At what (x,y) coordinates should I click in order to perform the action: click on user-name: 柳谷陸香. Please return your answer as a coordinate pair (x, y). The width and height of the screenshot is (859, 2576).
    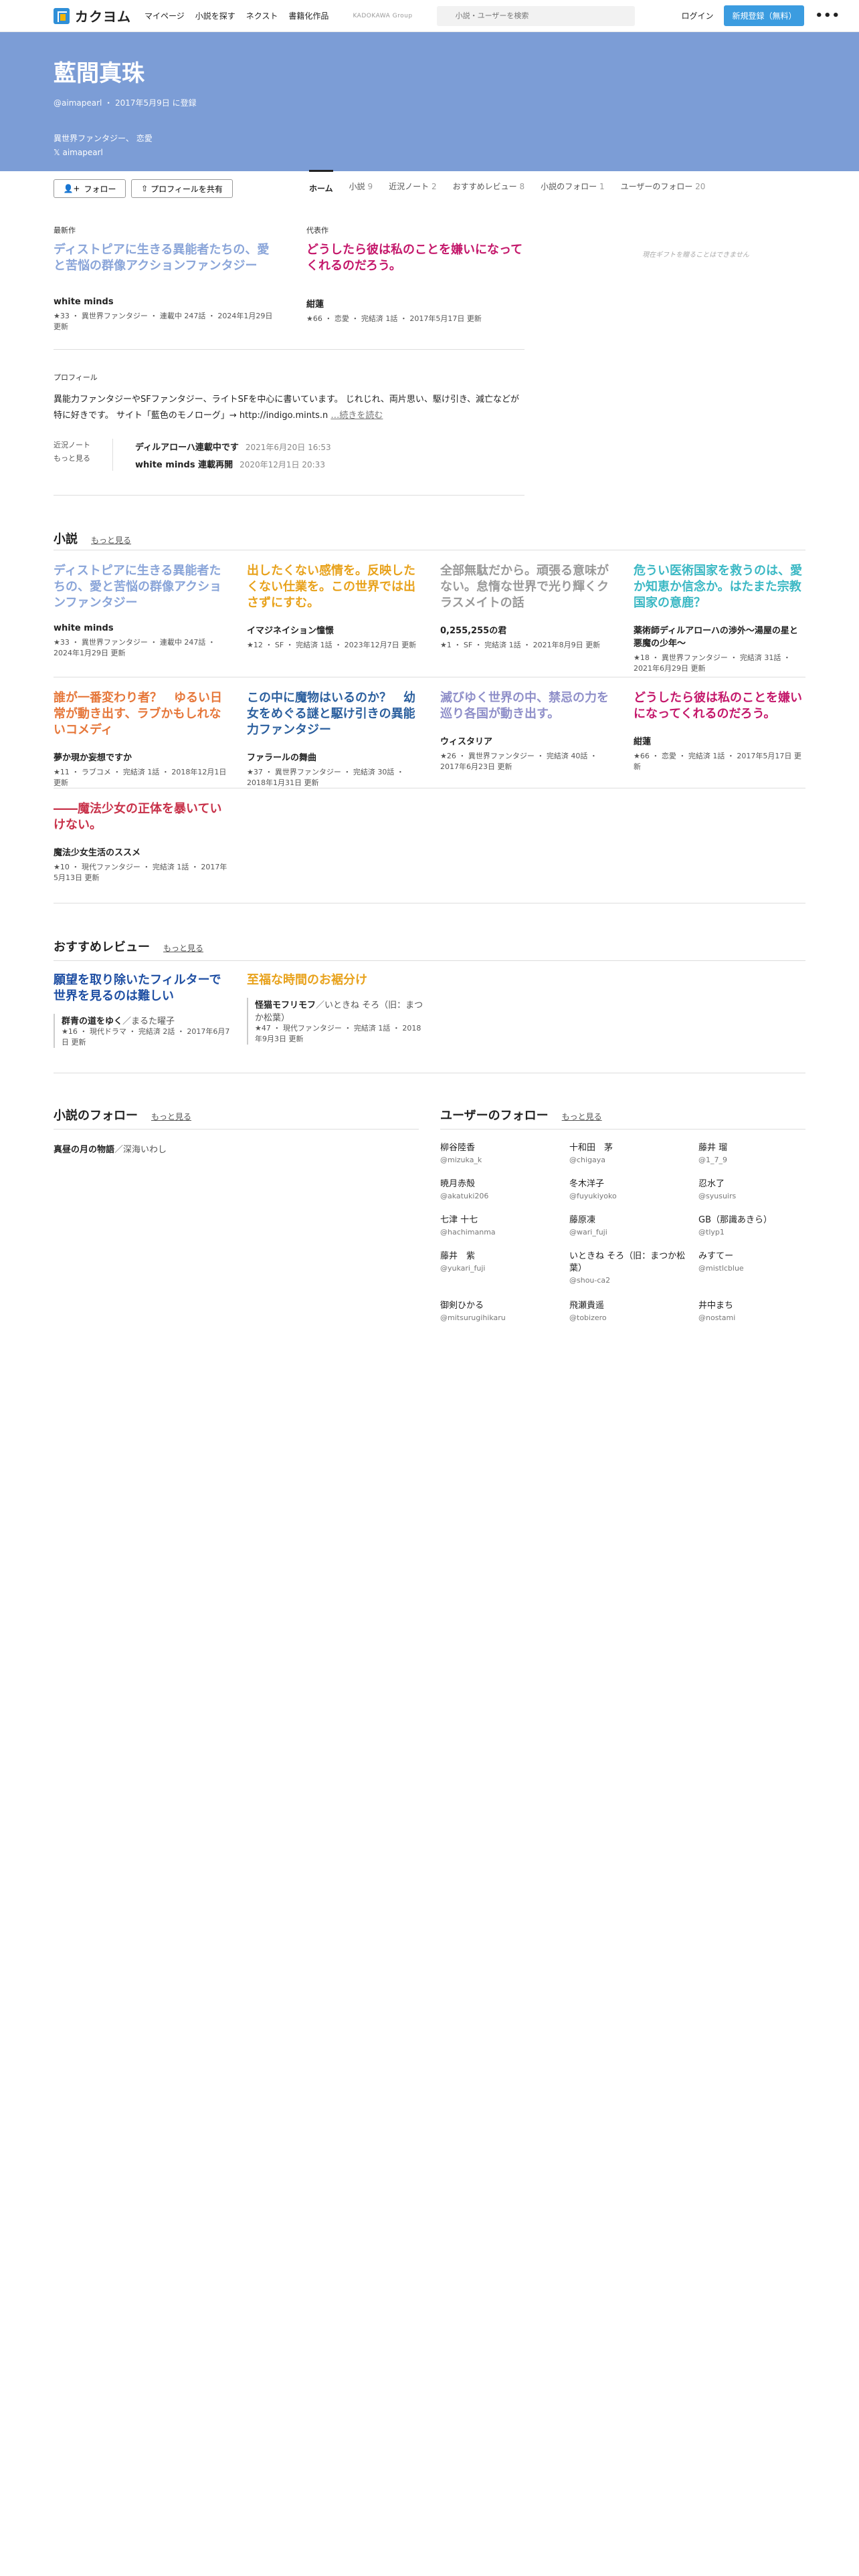
    Looking at the image, I should click on (458, 1148).